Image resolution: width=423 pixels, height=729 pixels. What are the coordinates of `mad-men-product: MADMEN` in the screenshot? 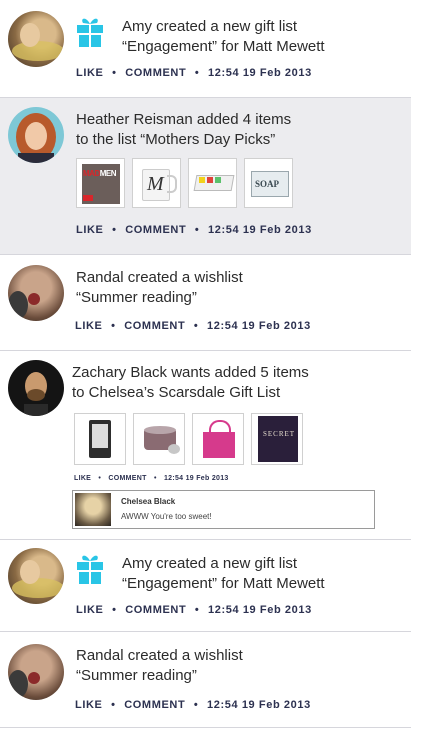 It's located at (100, 183).